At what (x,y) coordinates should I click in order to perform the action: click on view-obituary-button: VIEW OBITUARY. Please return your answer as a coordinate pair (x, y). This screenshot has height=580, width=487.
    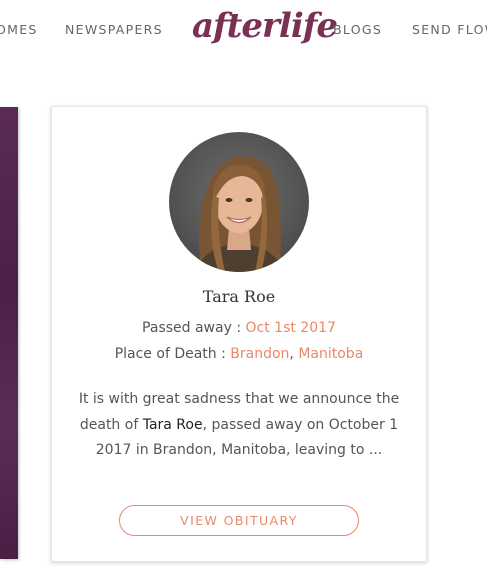
    Looking at the image, I should click on (239, 520).